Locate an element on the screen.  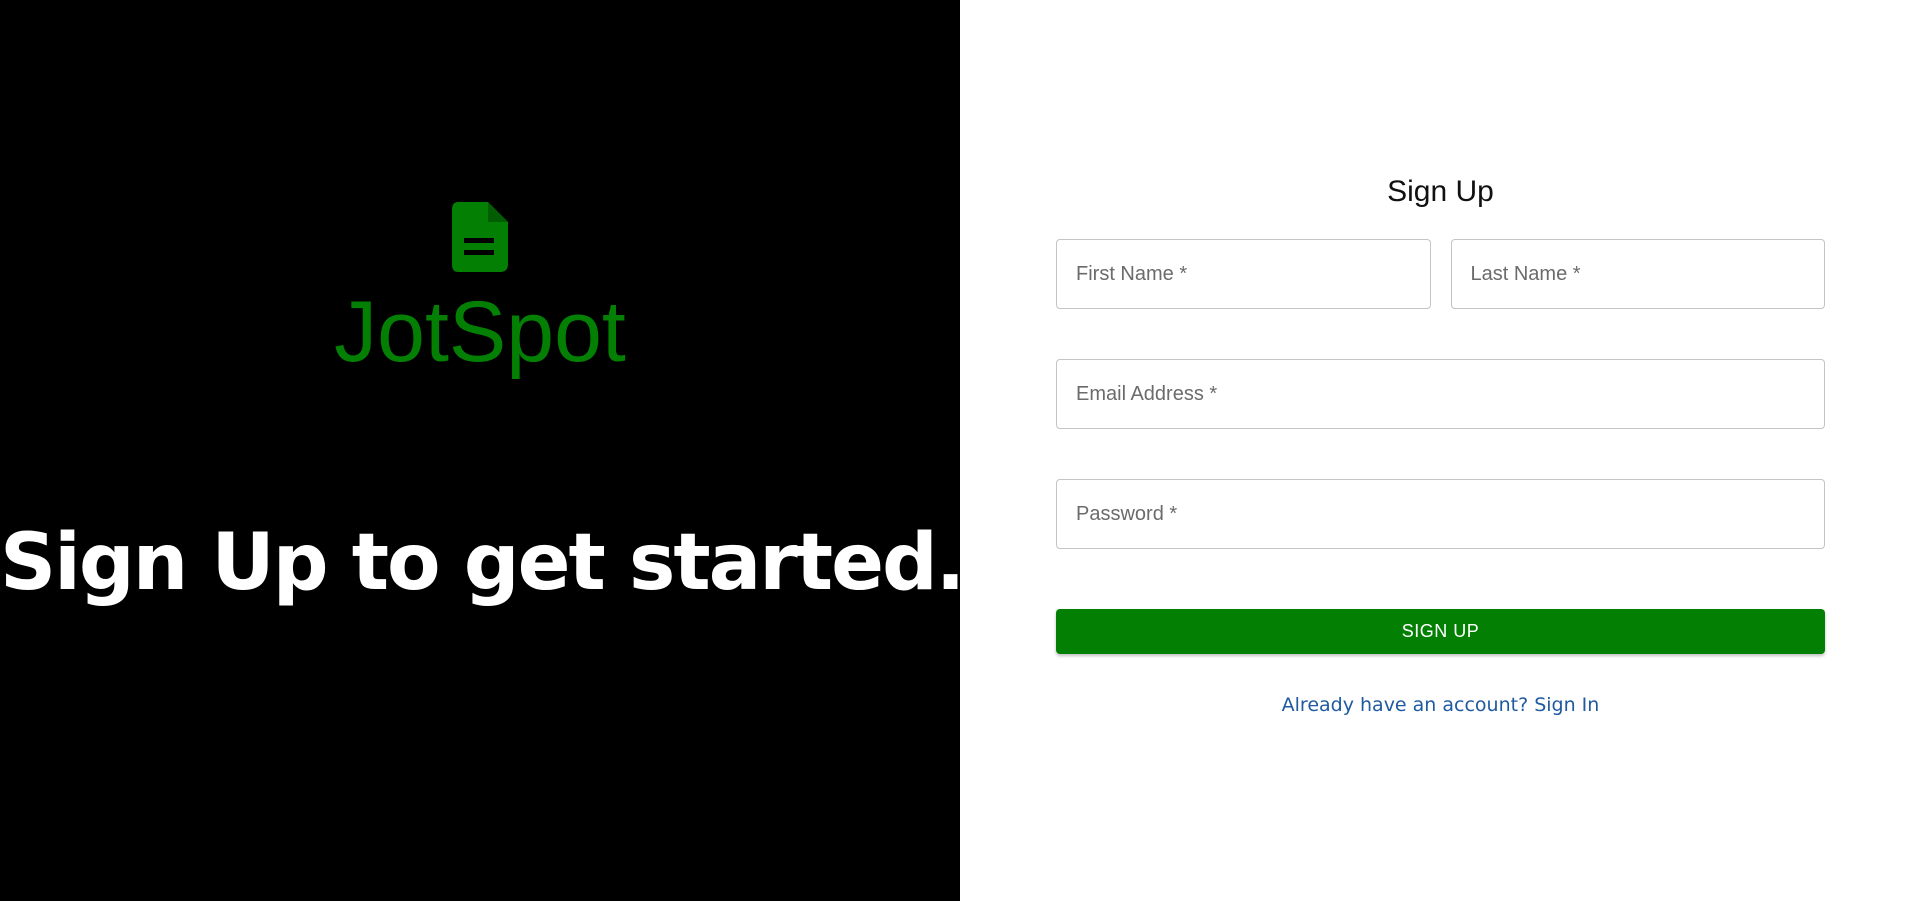
password-row is located at coordinates (1440, 514).